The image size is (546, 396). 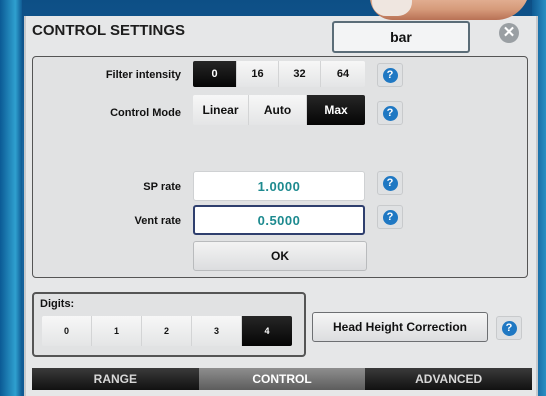 I want to click on ok-button: OK, so click(x=280, y=256).